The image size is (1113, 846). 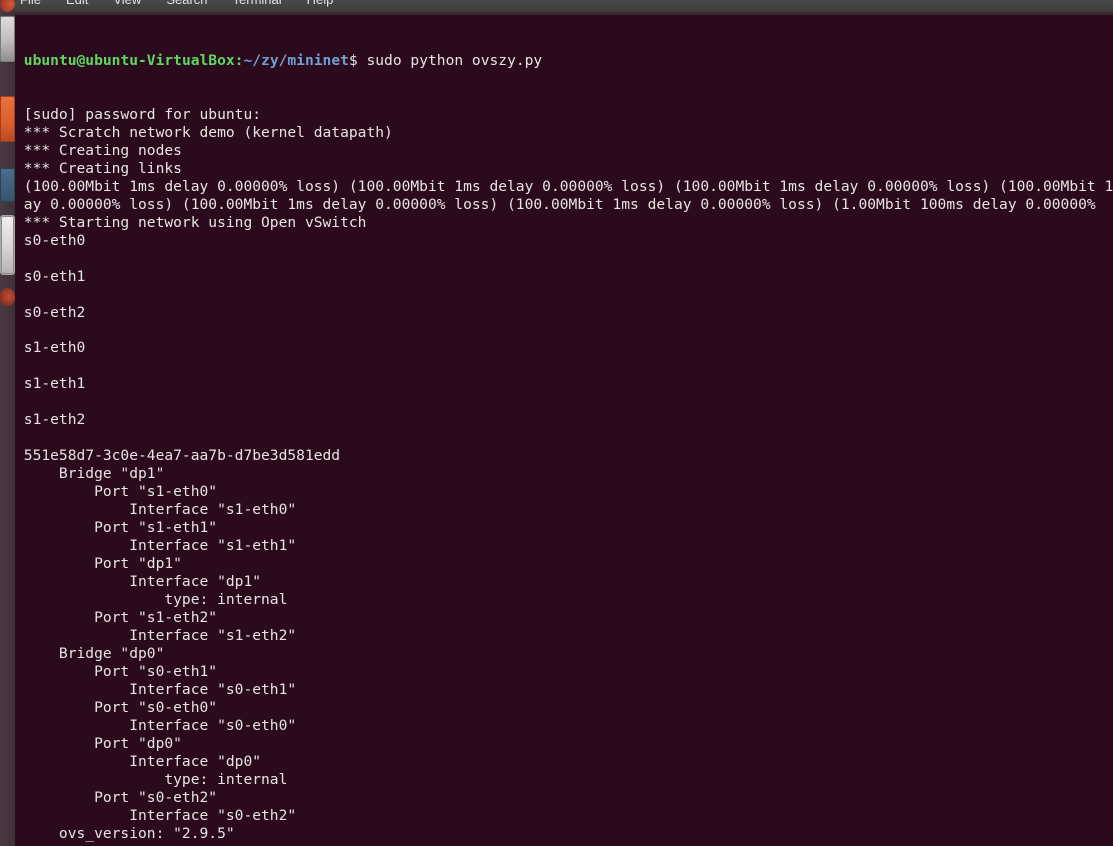 What do you see at coordinates (50, 312) in the screenshot?
I see `terminal-line: s0-eth2` at bounding box center [50, 312].